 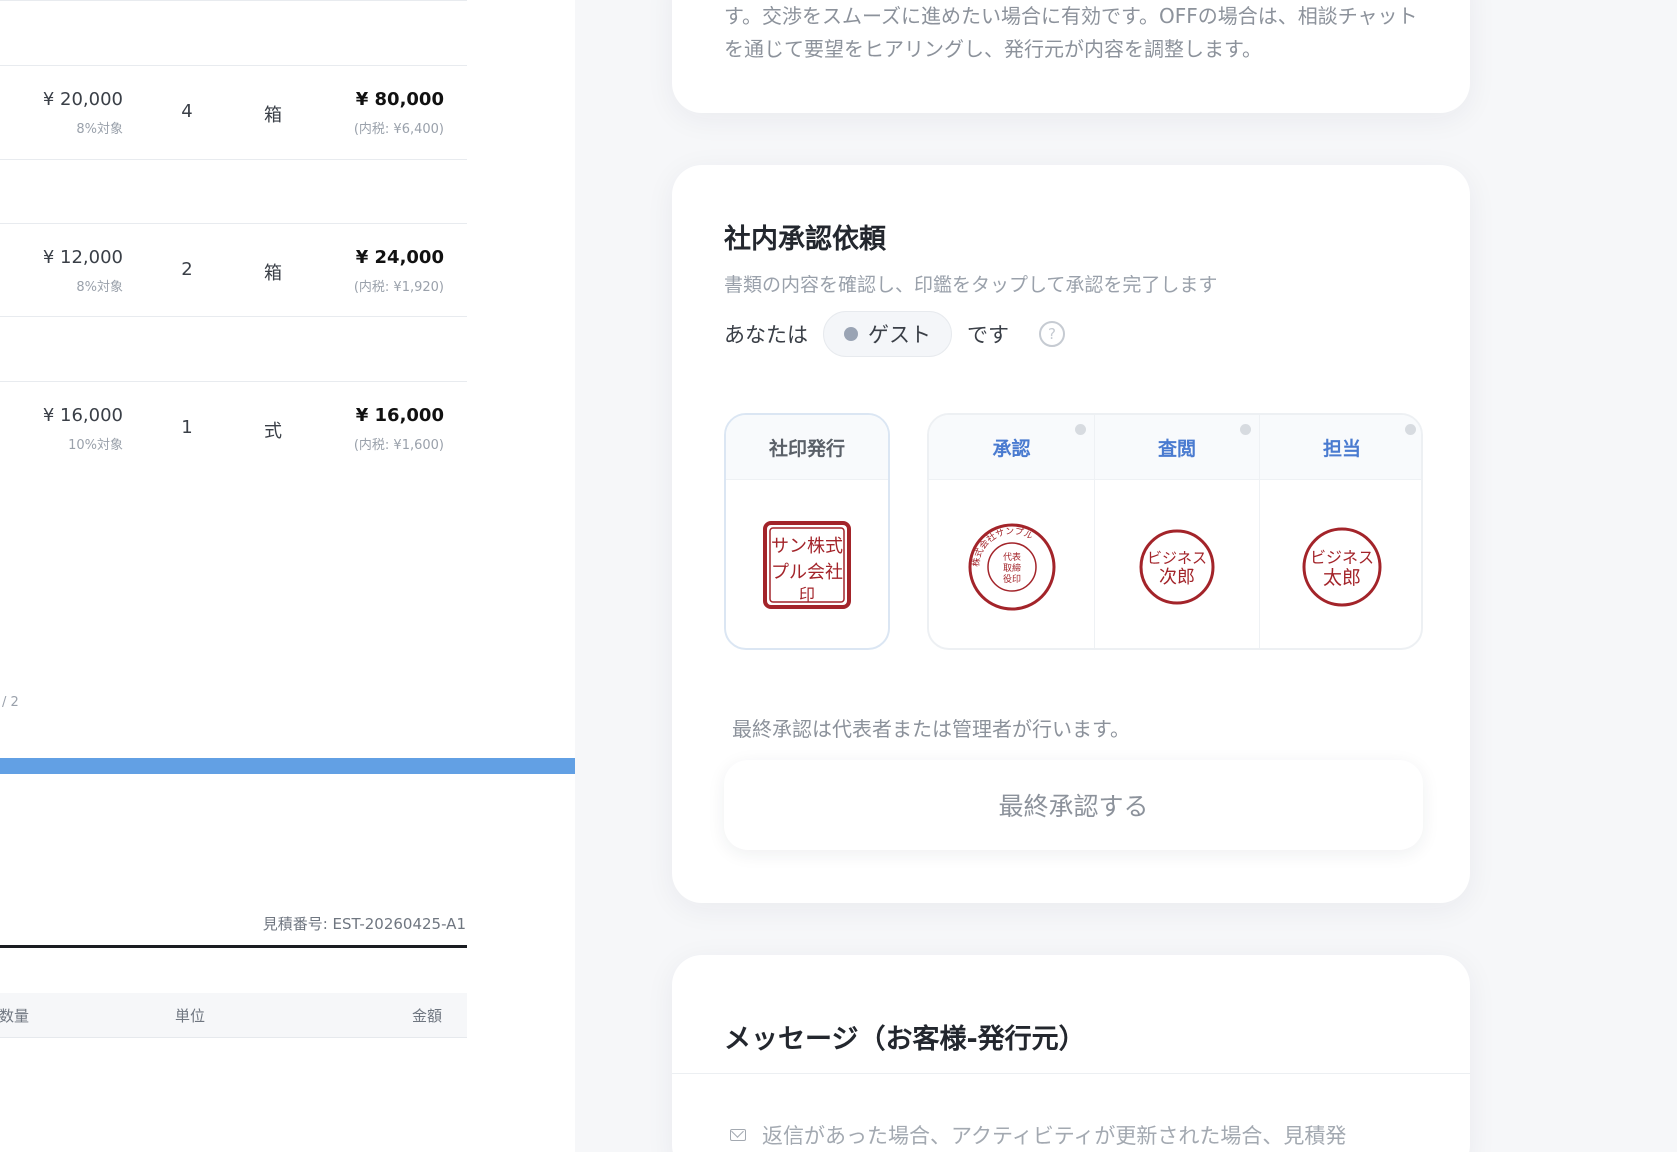 What do you see at coordinates (789, 546) in the screenshot?
I see `seal-text: サン` at bounding box center [789, 546].